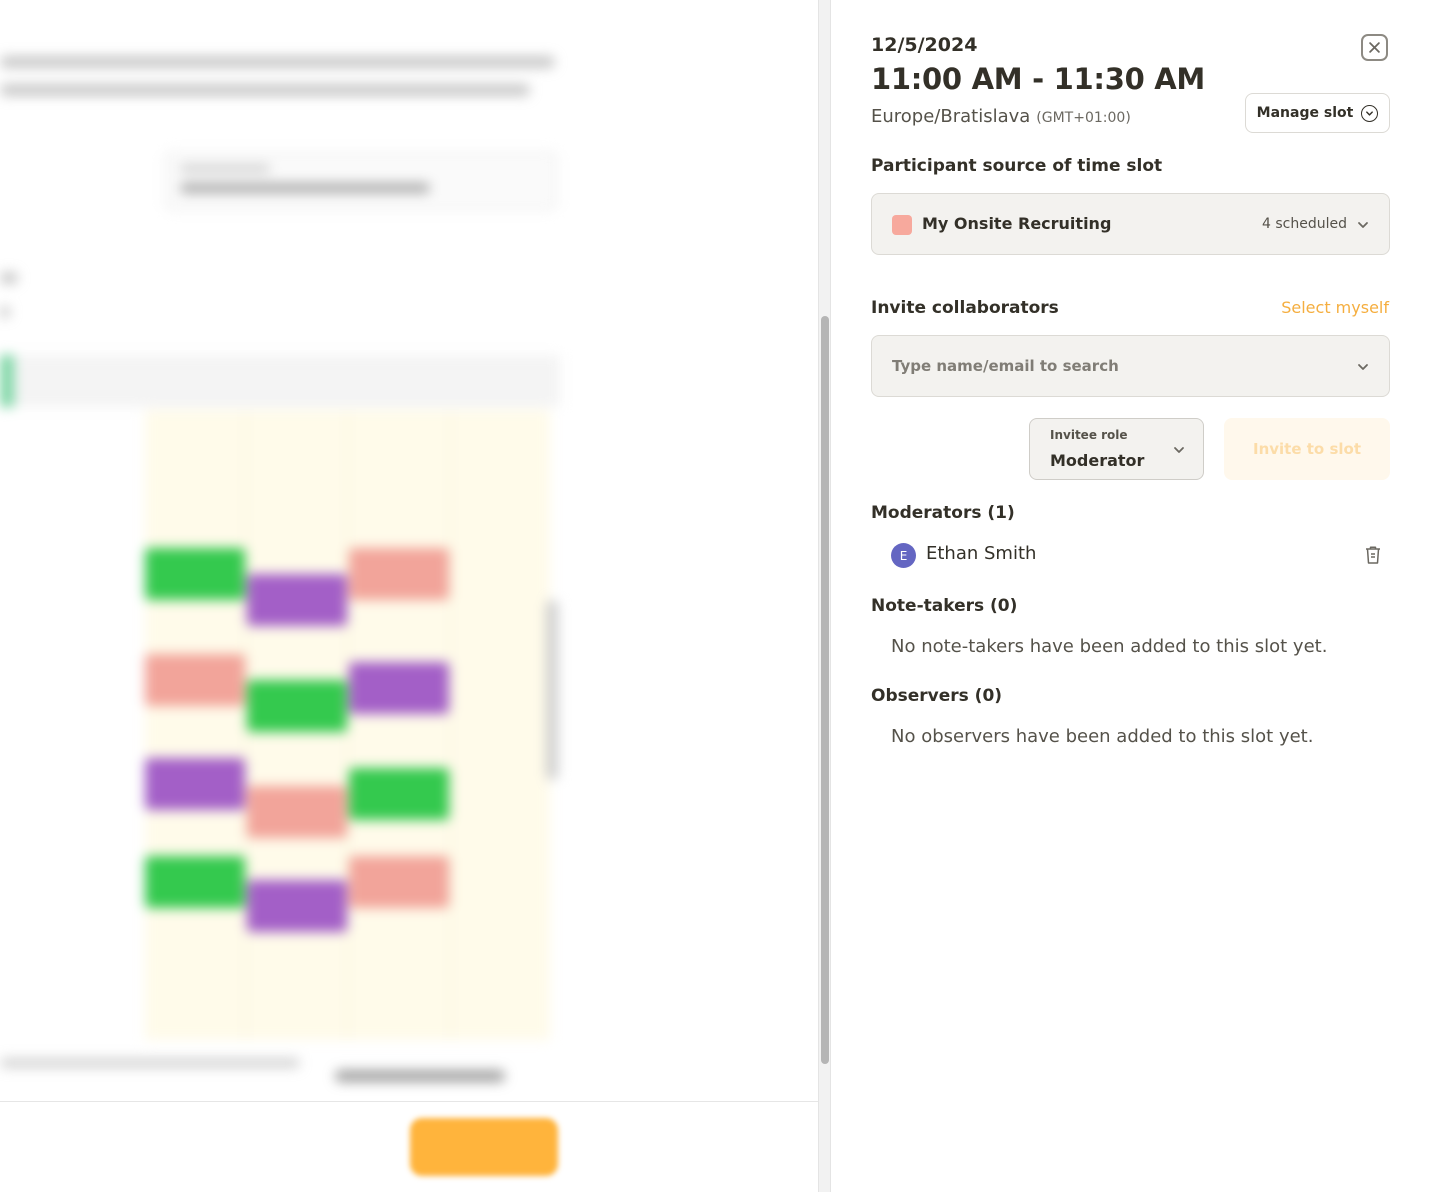 This screenshot has width=1430, height=1192. What do you see at coordinates (1097, 460) in the screenshot?
I see `invitee-role-value: Moderator` at bounding box center [1097, 460].